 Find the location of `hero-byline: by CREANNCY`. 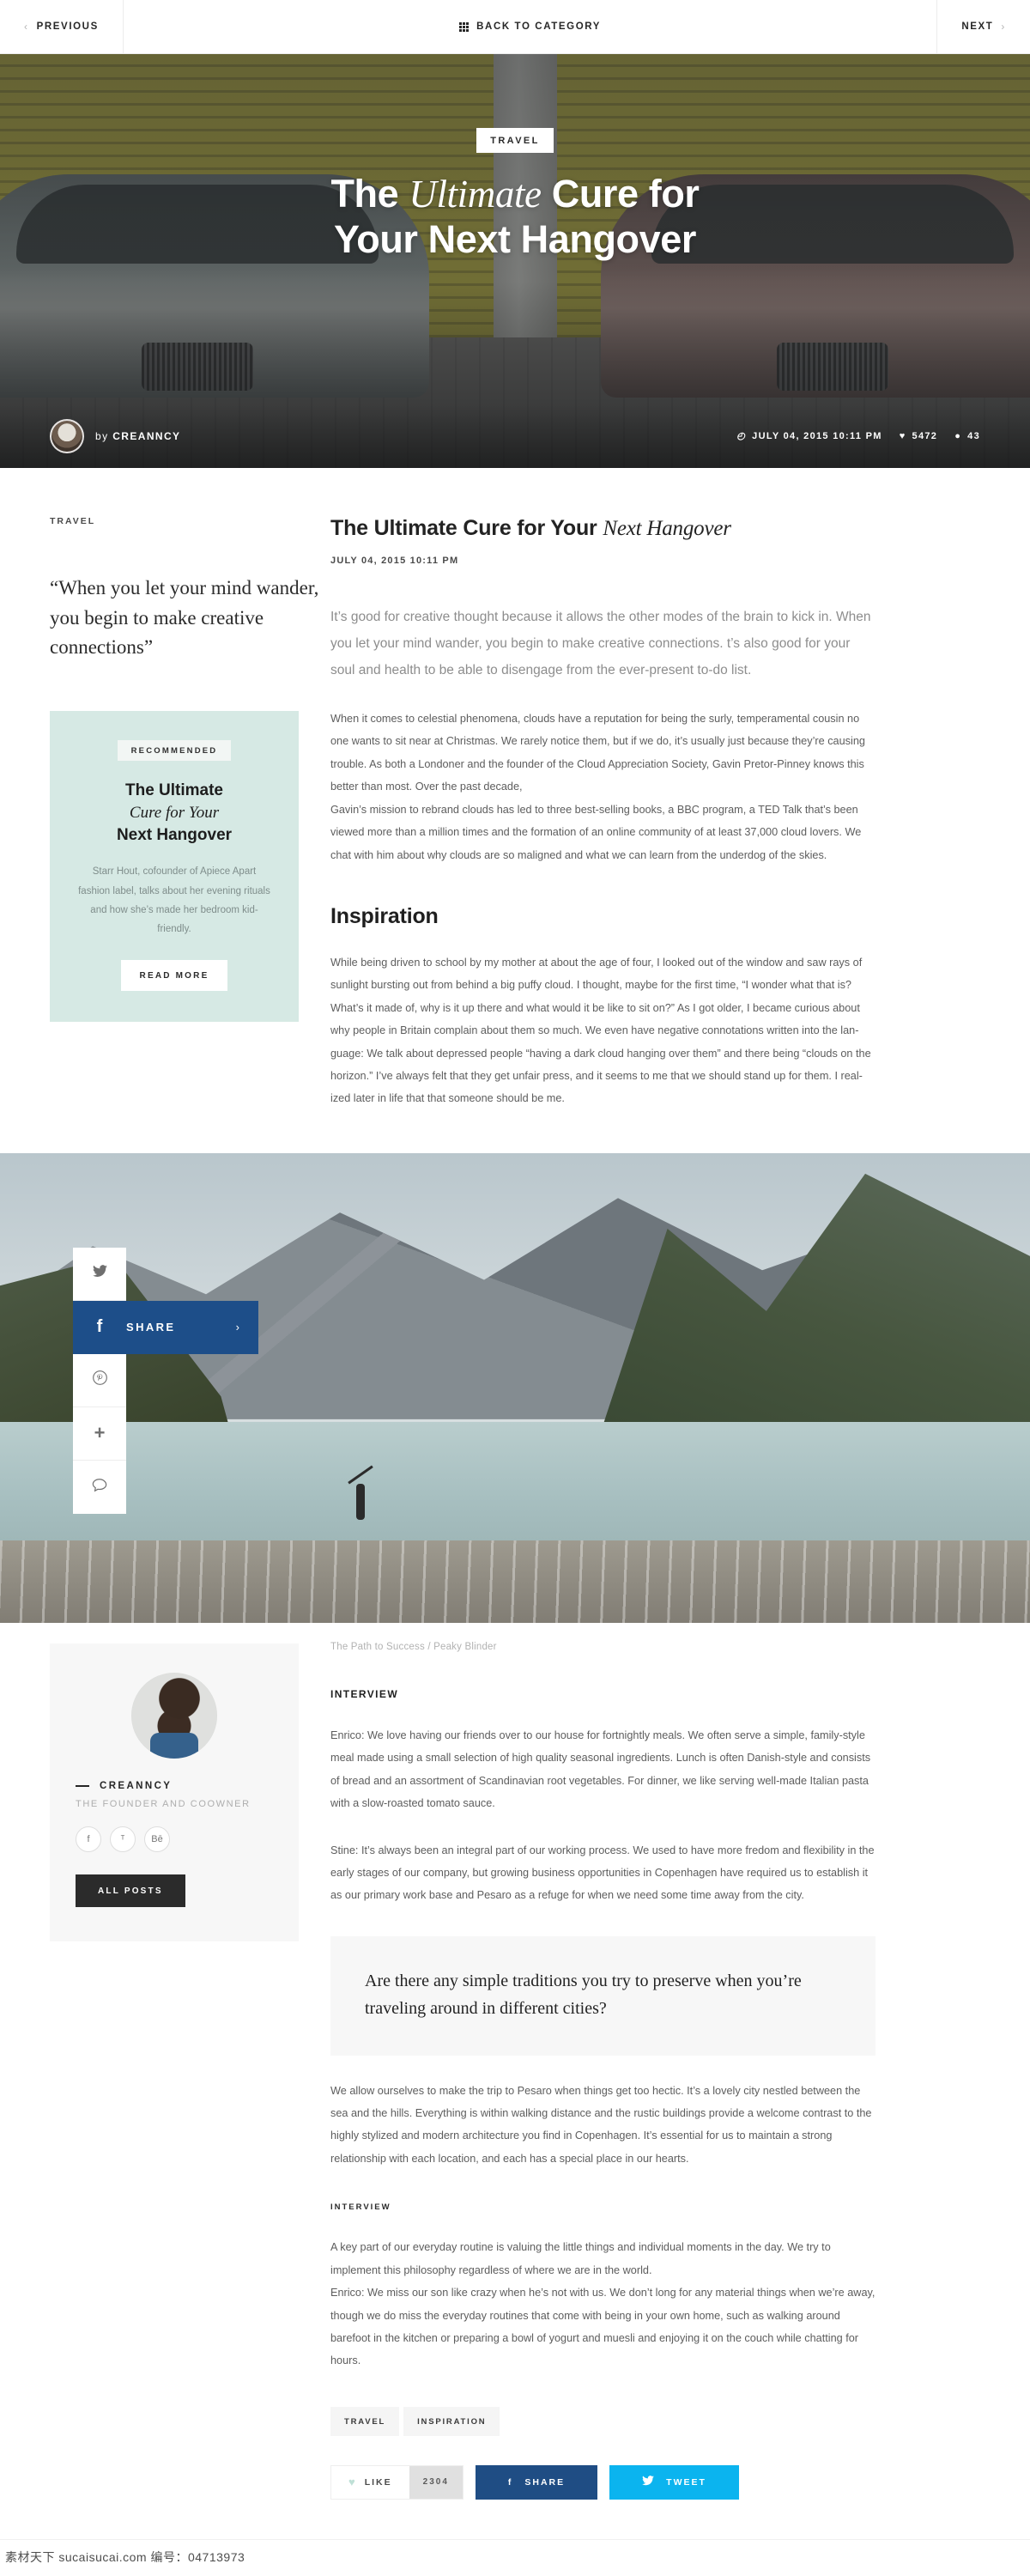

hero-byline: by CREANNCY is located at coordinates (137, 436).